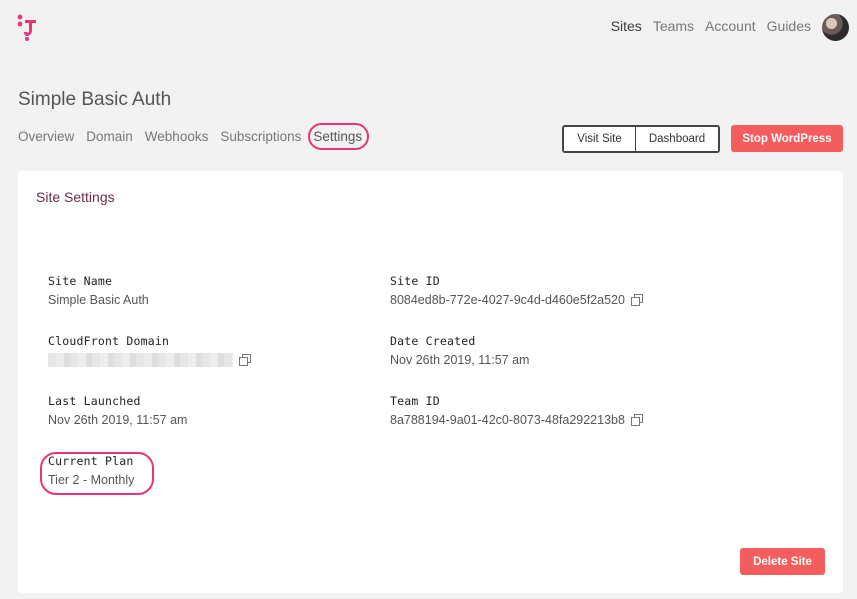  What do you see at coordinates (95, 99) in the screenshot?
I see `page-title: Simple Basic Auth` at bounding box center [95, 99].